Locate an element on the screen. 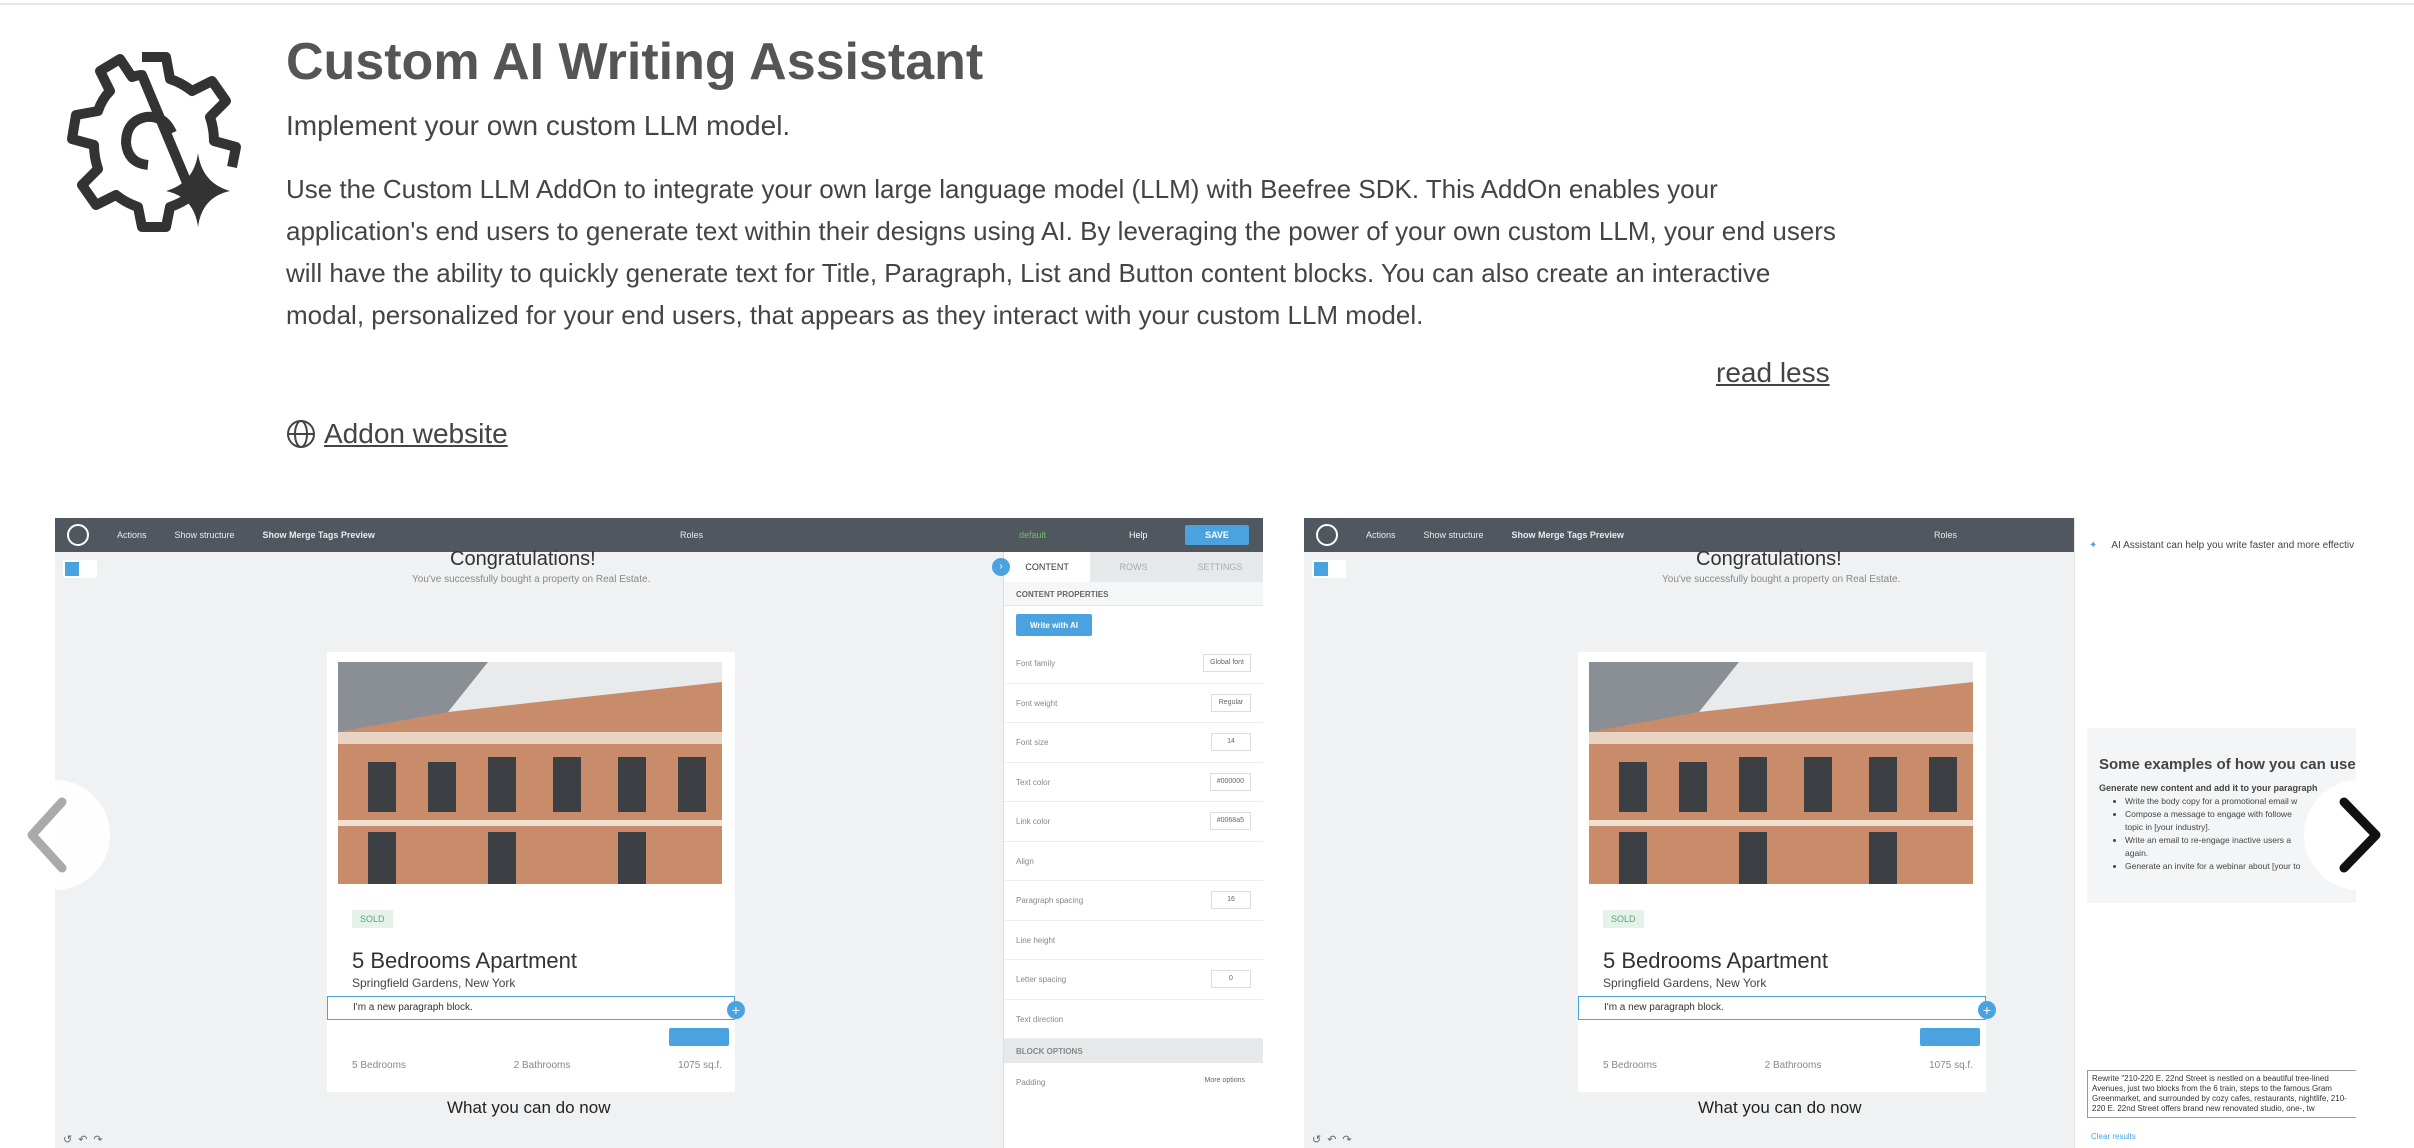 Image resolution: width=2414 pixels, height=1148 pixels. collapse-panel-icon: › is located at coordinates (1001, 567).